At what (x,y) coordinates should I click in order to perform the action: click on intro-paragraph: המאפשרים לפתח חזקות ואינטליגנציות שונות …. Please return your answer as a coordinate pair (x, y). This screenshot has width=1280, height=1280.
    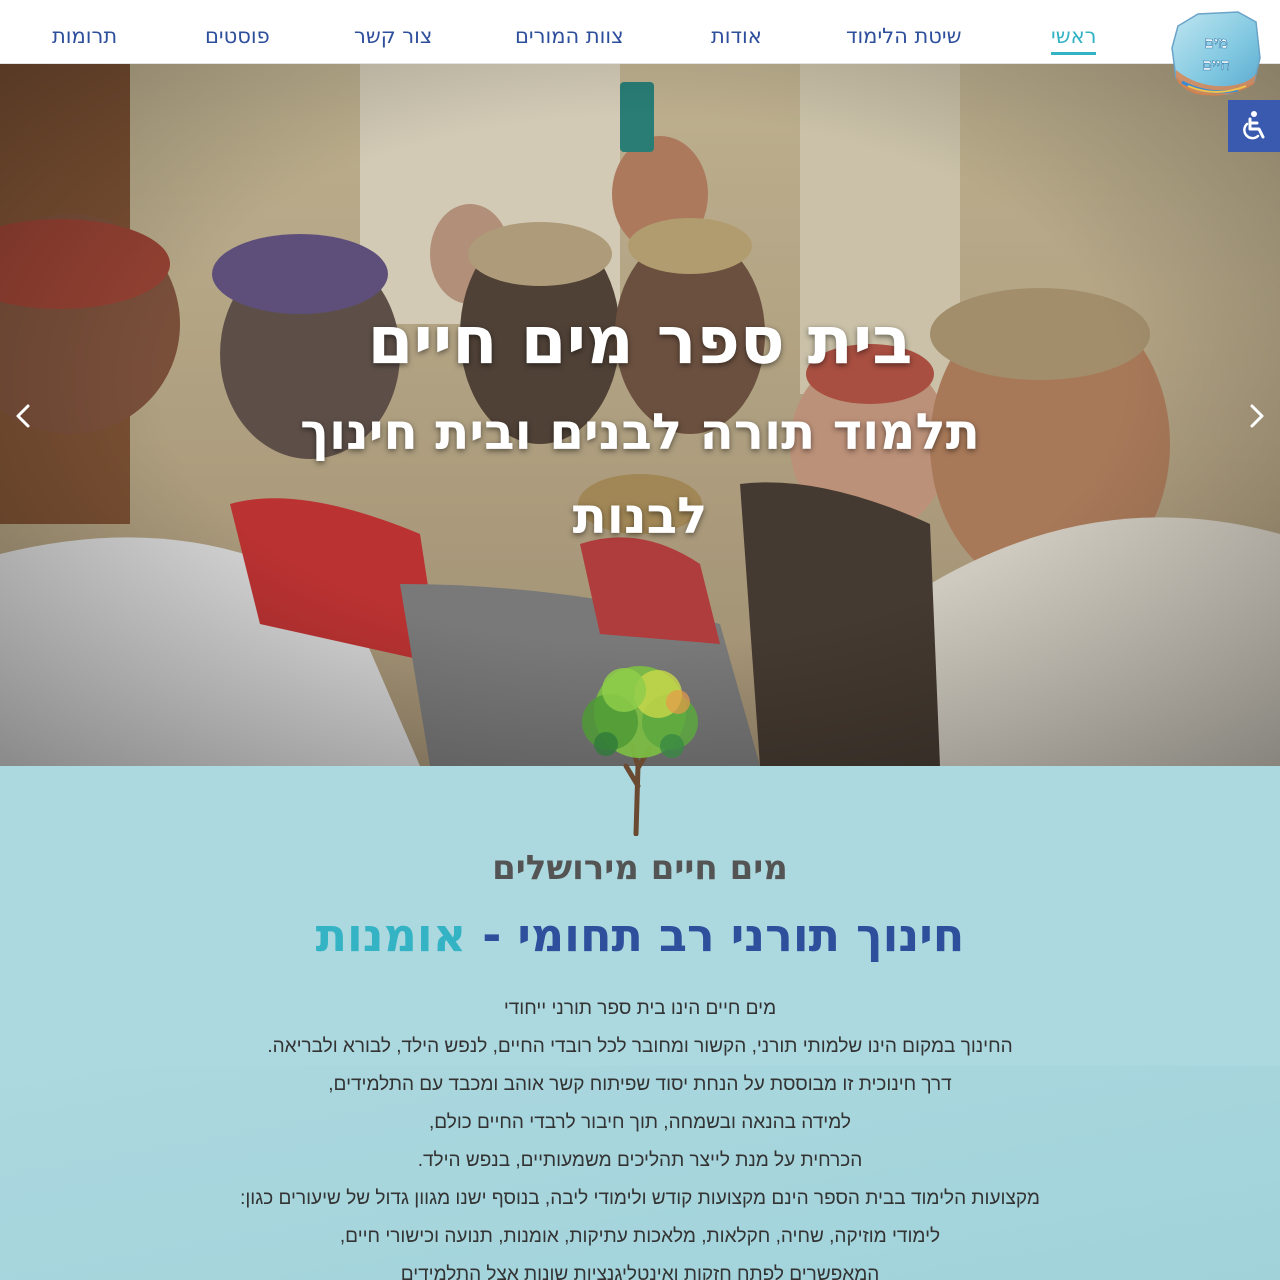
    Looking at the image, I should click on (640, 1272).